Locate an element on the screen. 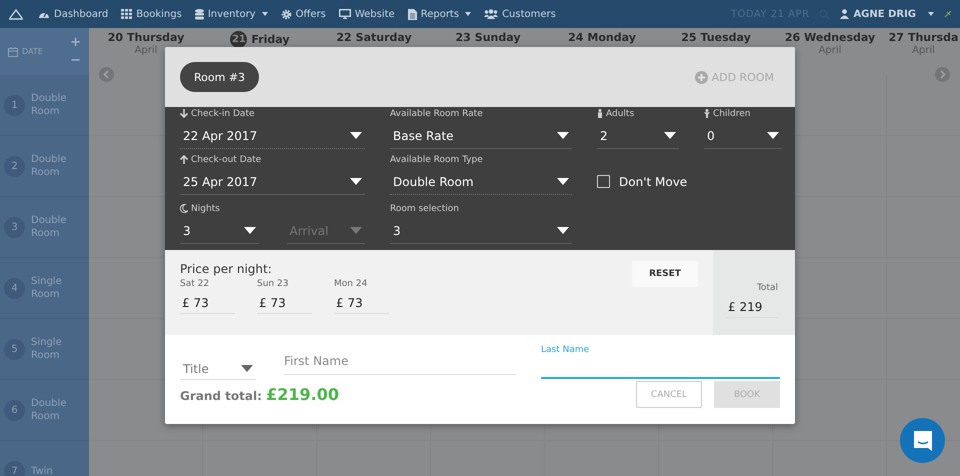  day-number: 27 is located at coordinates (896, 37).